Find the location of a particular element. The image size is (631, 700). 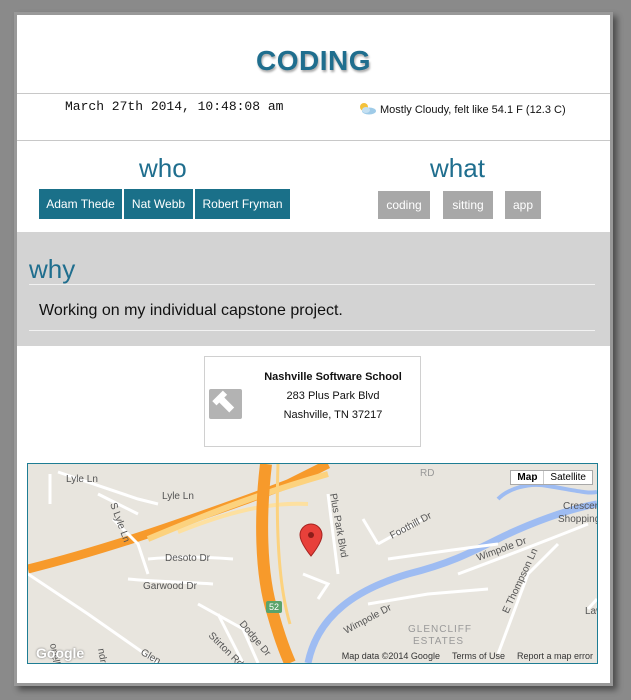

tag-button: coding is located at coordinates (404, 205).